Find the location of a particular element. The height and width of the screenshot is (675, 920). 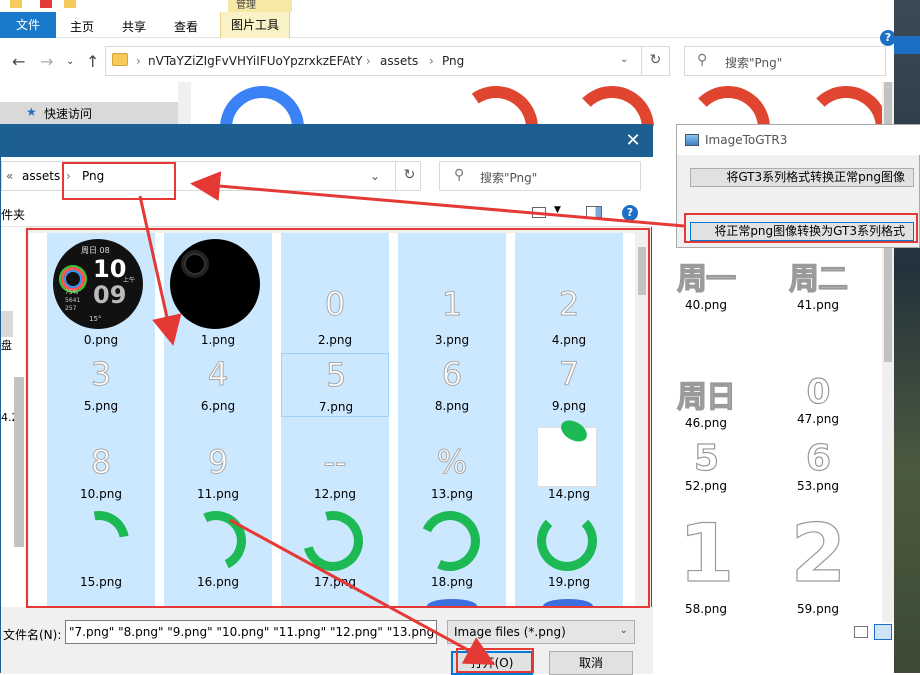

explorer-search-box: ⚲ 搜索"Png" is located at coordinates (785, 61).